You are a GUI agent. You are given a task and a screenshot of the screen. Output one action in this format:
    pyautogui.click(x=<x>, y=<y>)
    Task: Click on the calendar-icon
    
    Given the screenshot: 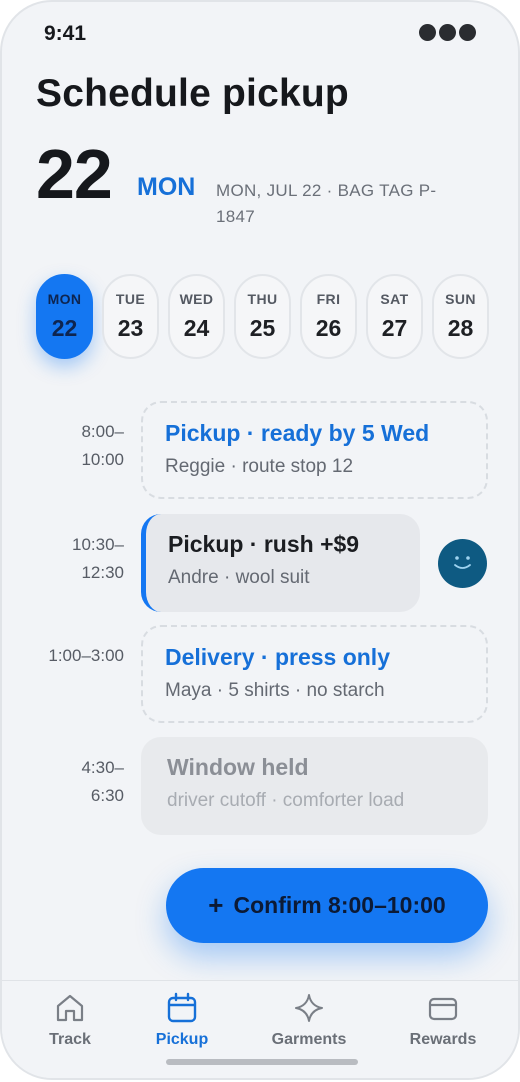 What is the action you would take?
    pyautogui.click(x=182, y=1008)
    